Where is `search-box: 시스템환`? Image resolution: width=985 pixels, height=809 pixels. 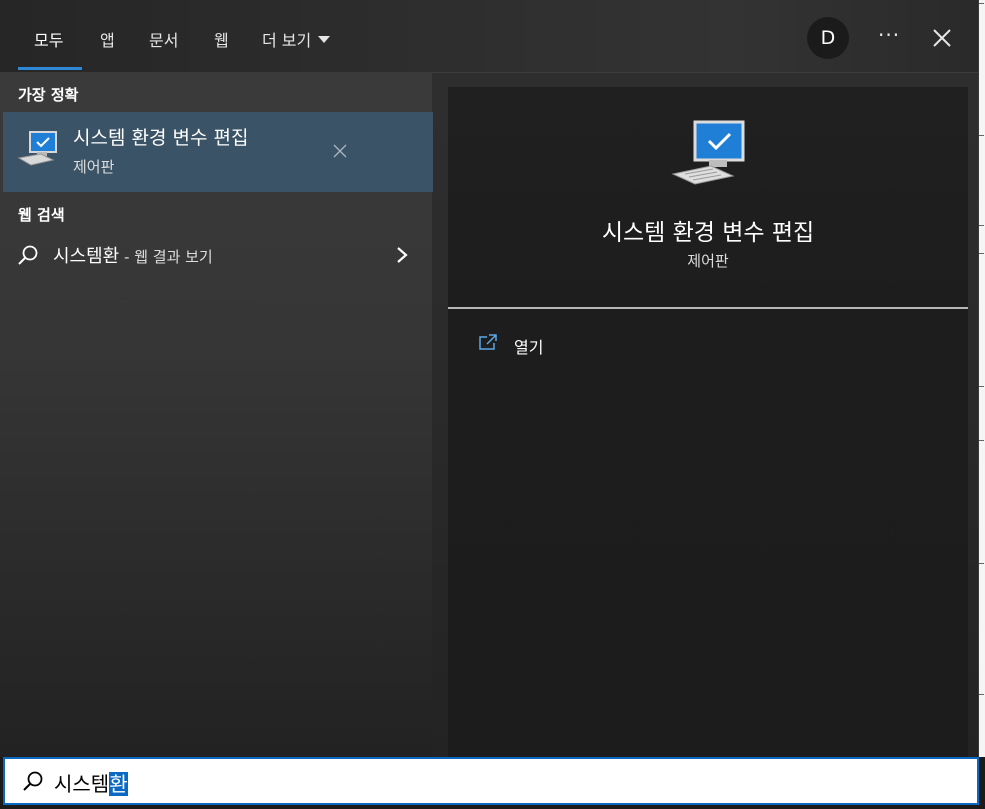
search-box: 시스템환 is located at coordinates (491, 781).